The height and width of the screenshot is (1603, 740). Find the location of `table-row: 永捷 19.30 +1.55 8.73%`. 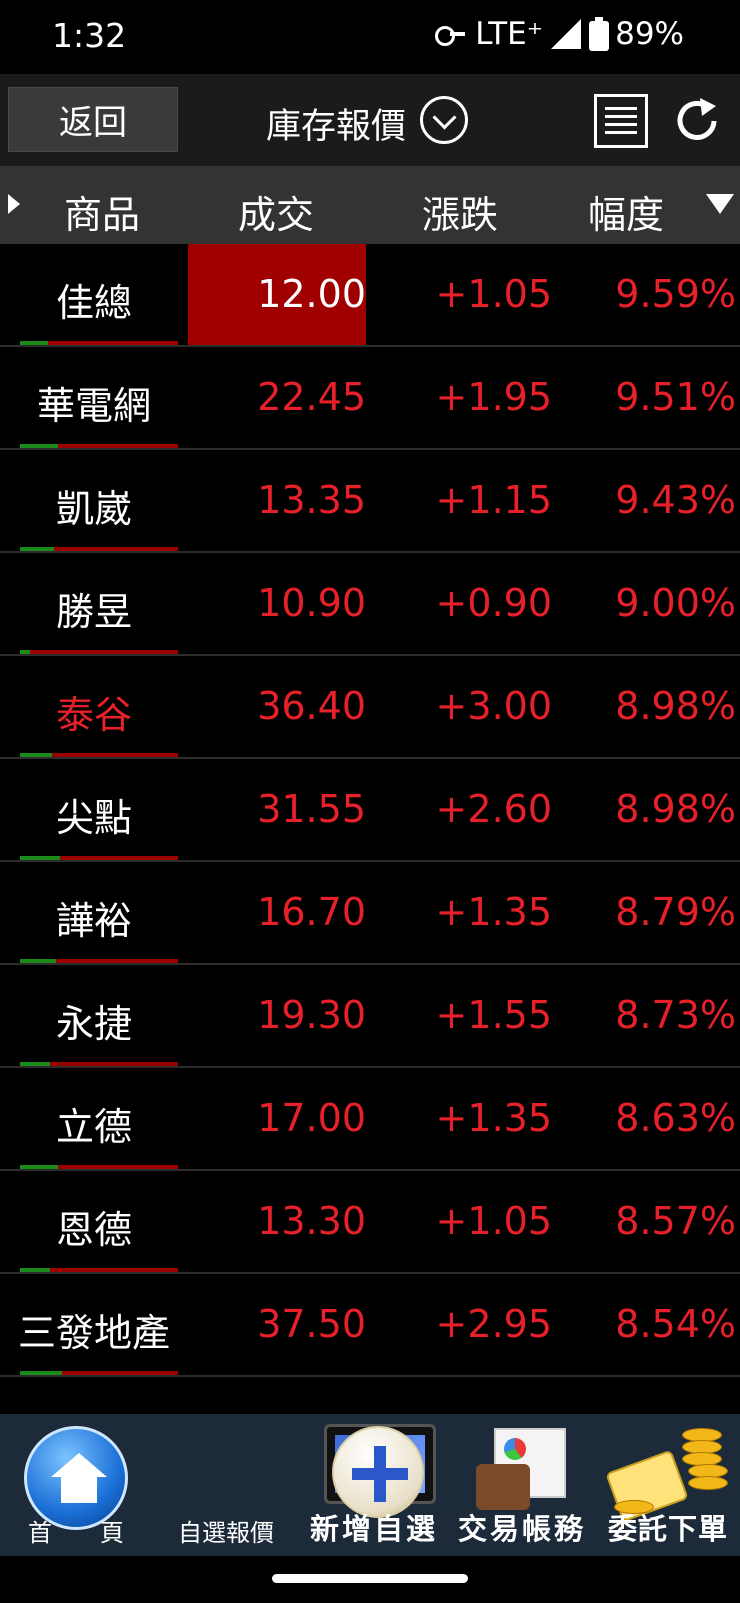

table-row: 永捷 19.30 +1.55 8.73% is located at coordinates (370, 1016).